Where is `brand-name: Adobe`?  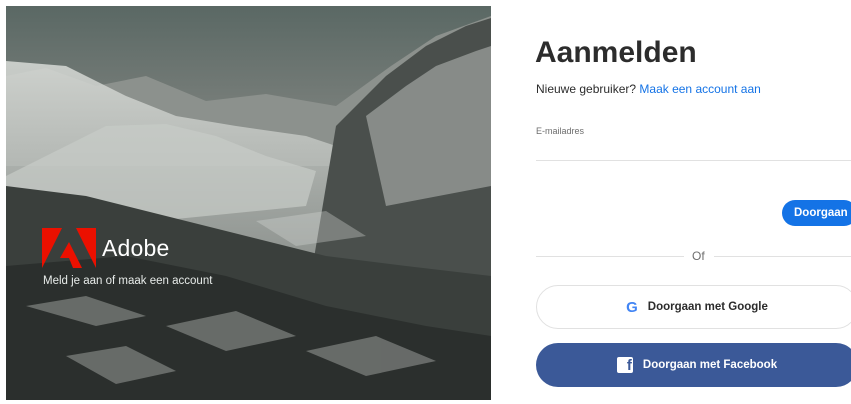
brand-name: Adobe is located at coordinates (136, 247).